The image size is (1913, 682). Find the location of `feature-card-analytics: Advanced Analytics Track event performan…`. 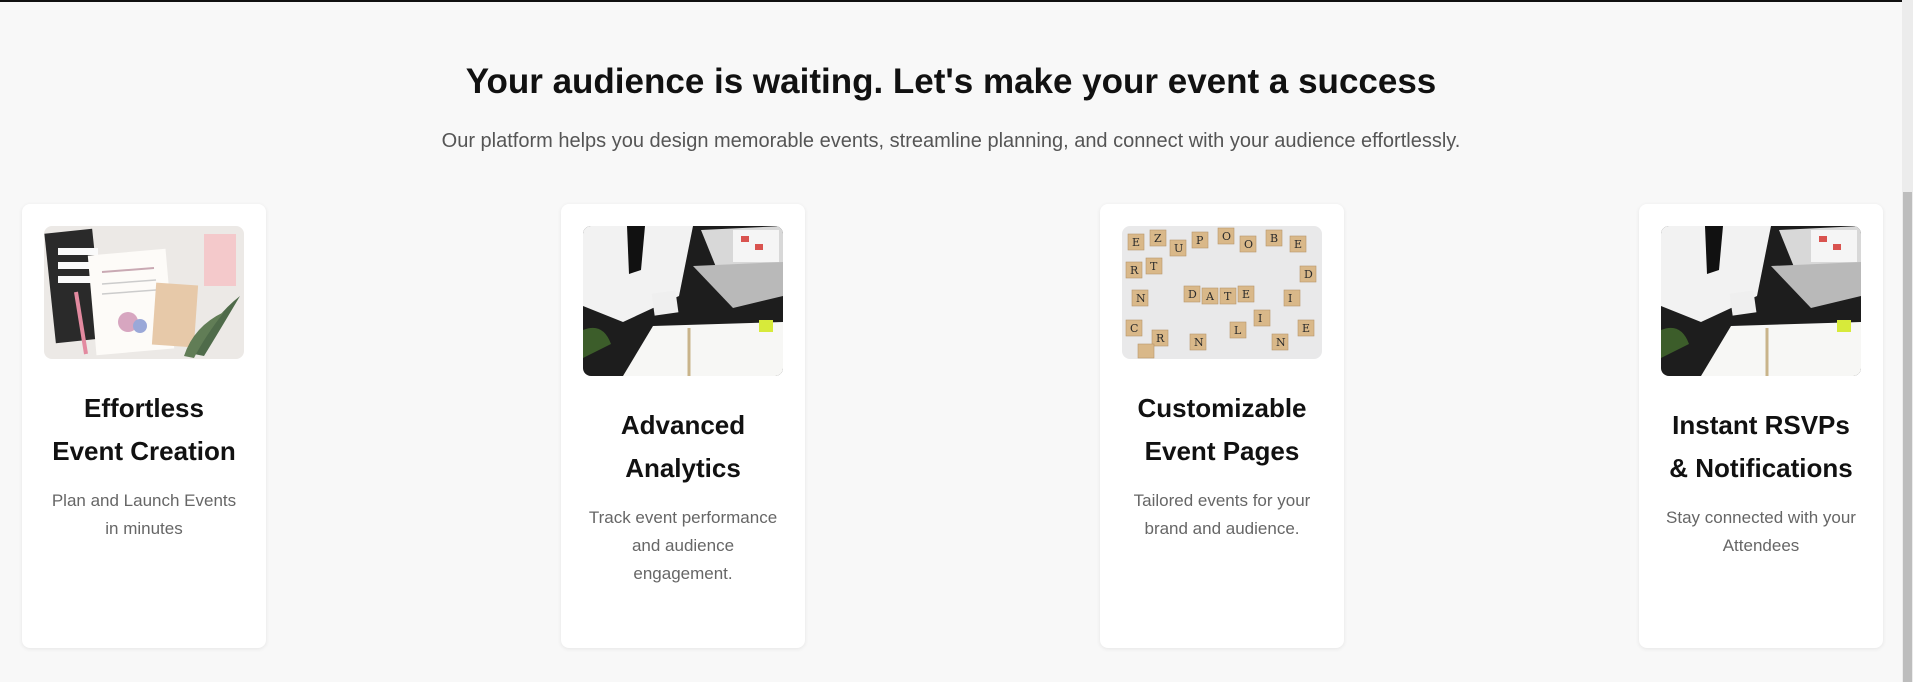

feature-card-analytics: Advanced Analytics Track event performan… is located at coordinates (683, 426).